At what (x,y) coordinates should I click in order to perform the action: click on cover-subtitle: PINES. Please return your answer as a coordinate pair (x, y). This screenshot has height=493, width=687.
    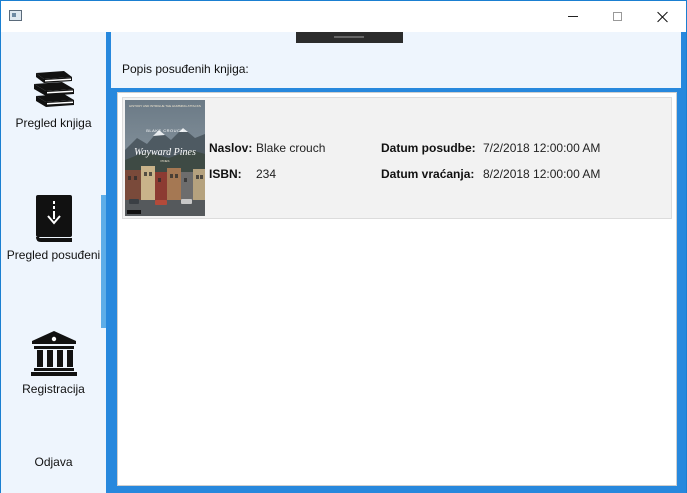
    Looking at the image, I should click on (164, 161).